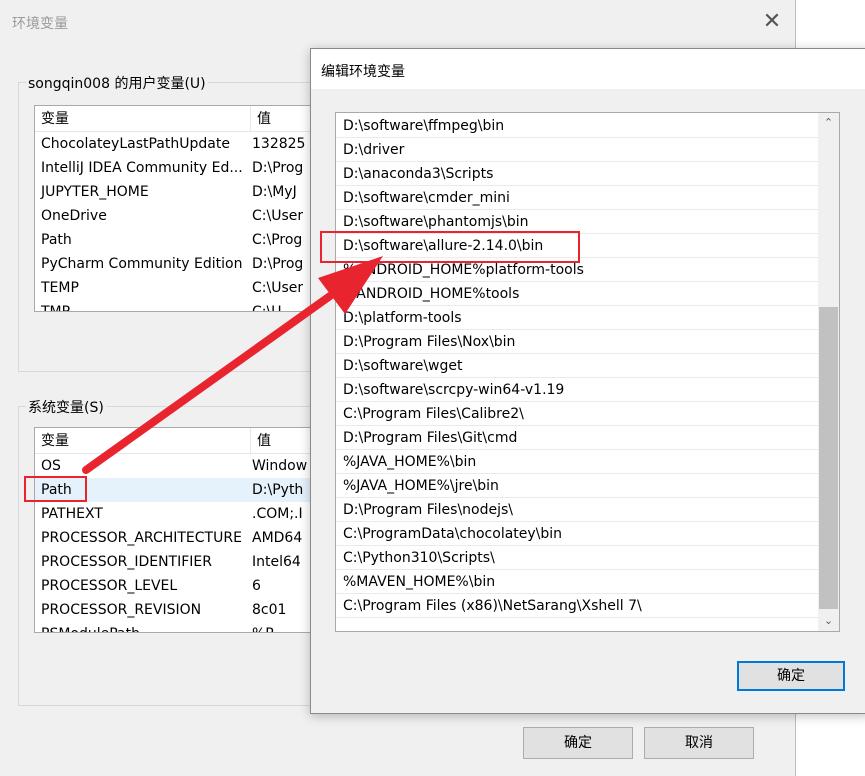 The height and width of the screenshot is (776, 865). I want to click on variable-name: PyCharm Community Edition, so click(142, 264).